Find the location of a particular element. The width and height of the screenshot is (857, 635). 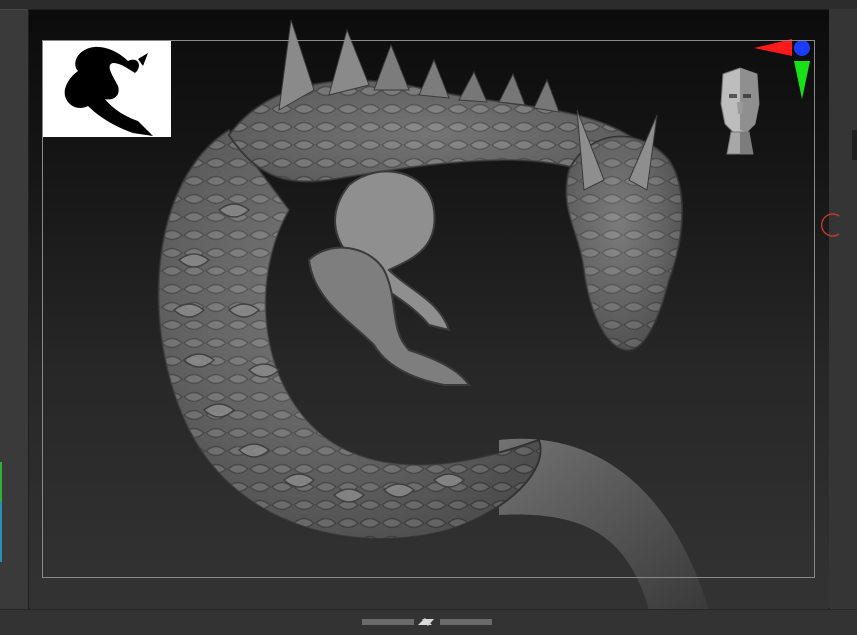

silhouette-thumbnail is located at coordinates (107, 89).